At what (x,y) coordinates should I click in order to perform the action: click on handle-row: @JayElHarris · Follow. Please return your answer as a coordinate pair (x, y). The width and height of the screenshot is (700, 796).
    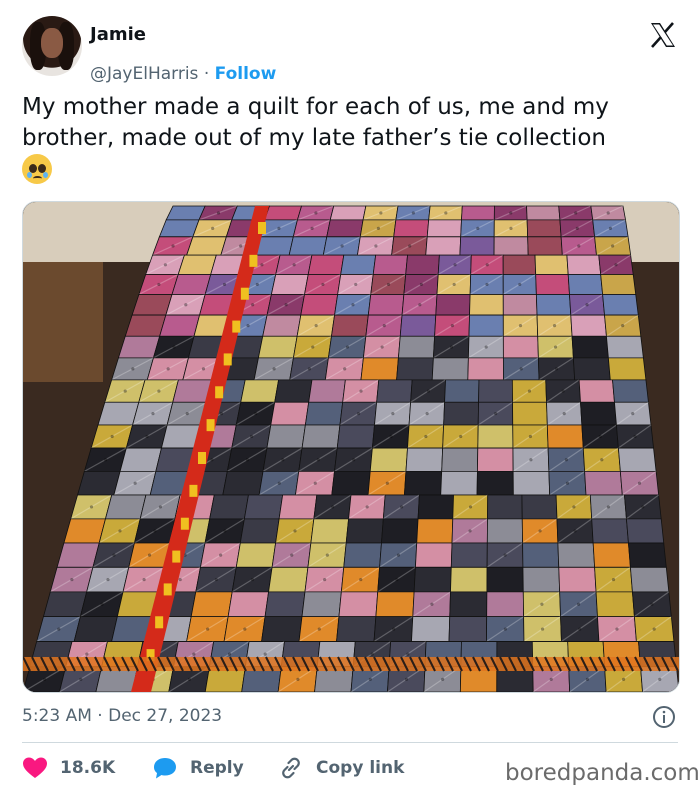
    Looking at the image, I should click on (183, 74).